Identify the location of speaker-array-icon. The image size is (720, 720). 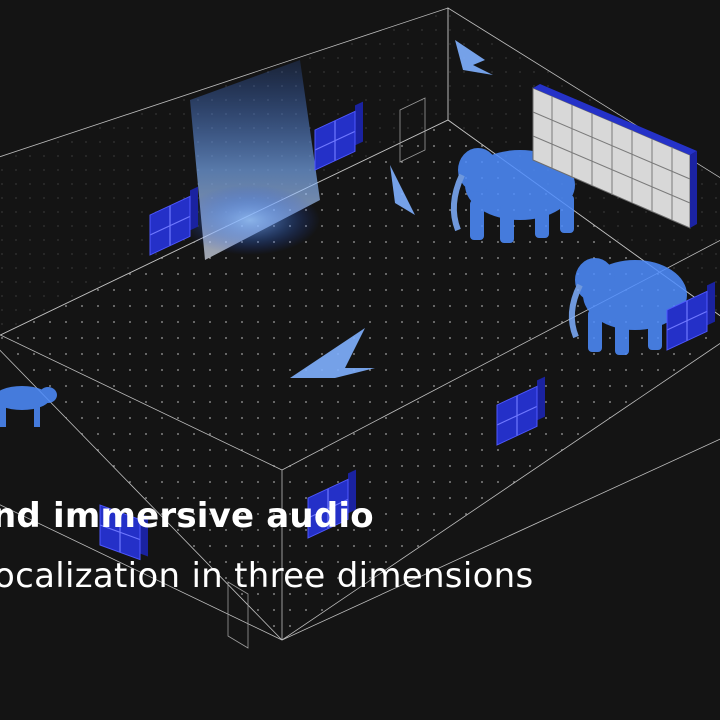
(124, 531).